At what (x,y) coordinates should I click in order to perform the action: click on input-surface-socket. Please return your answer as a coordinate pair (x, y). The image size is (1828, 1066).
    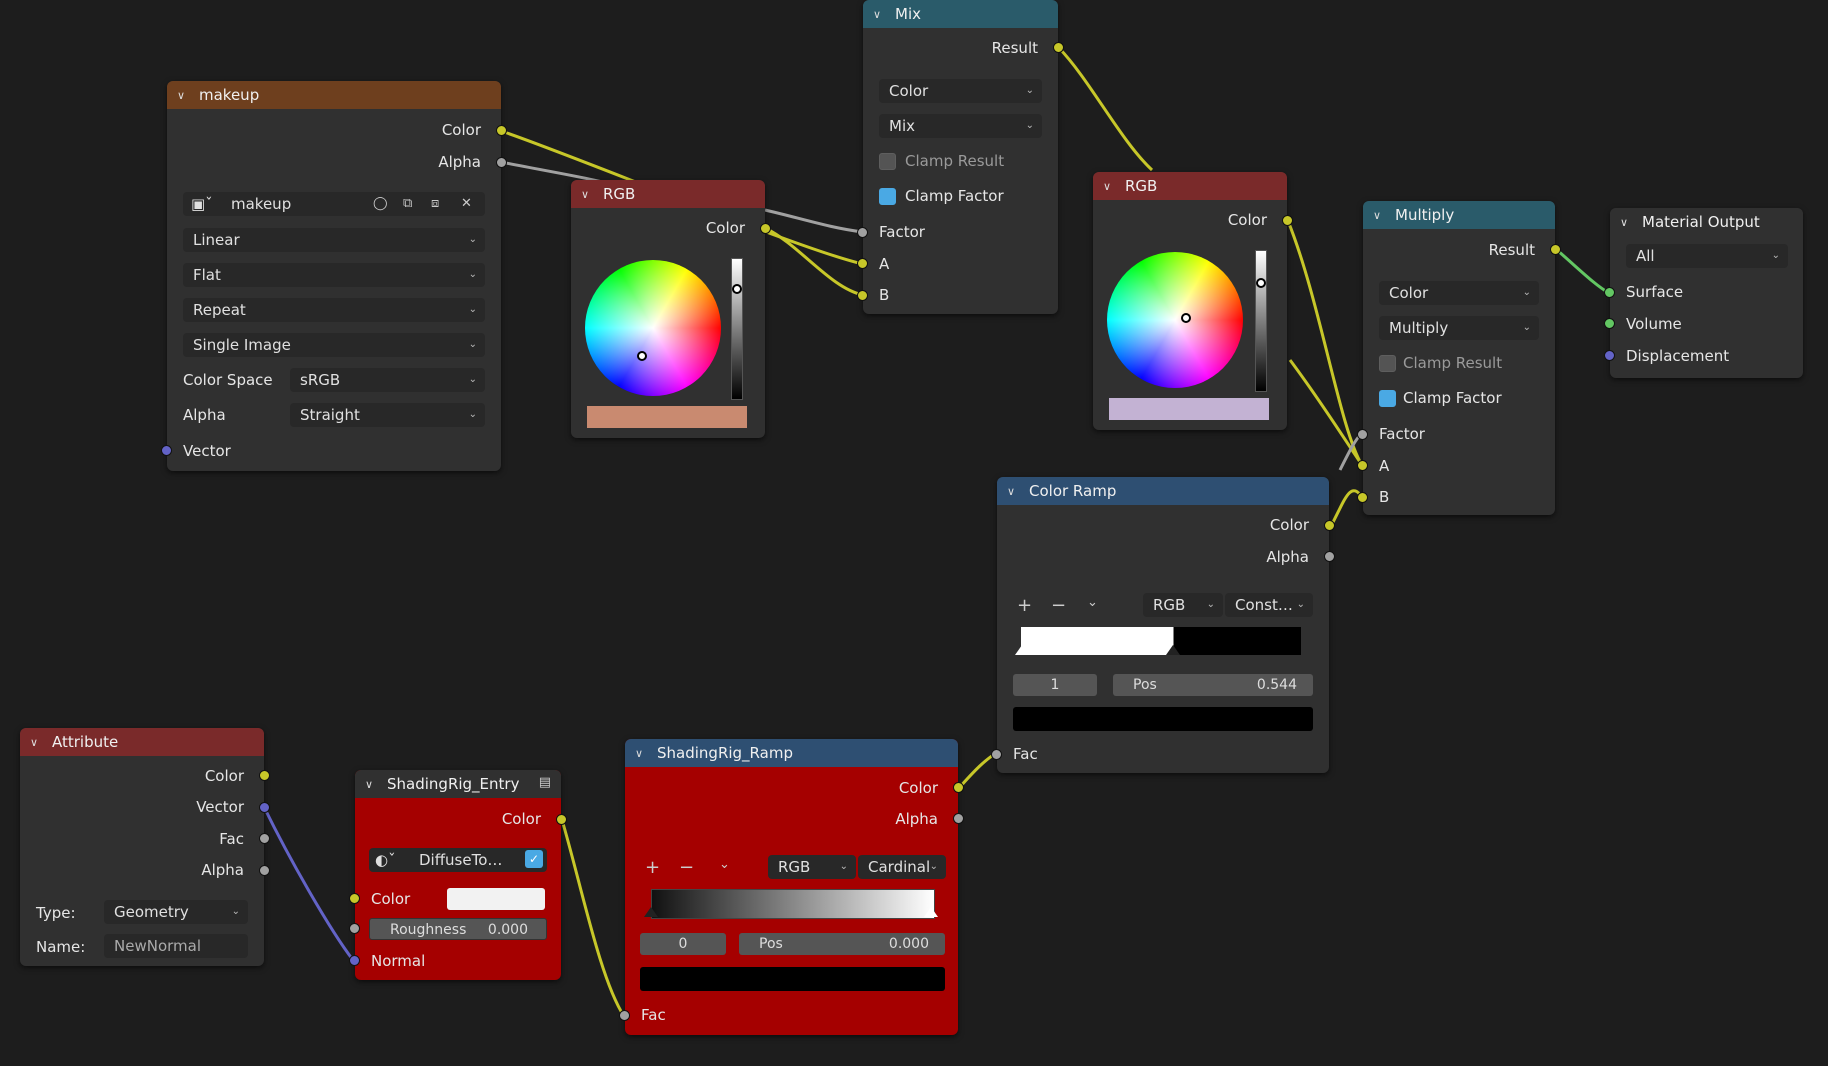
    Looking at the image, I should click on (1609, 292).